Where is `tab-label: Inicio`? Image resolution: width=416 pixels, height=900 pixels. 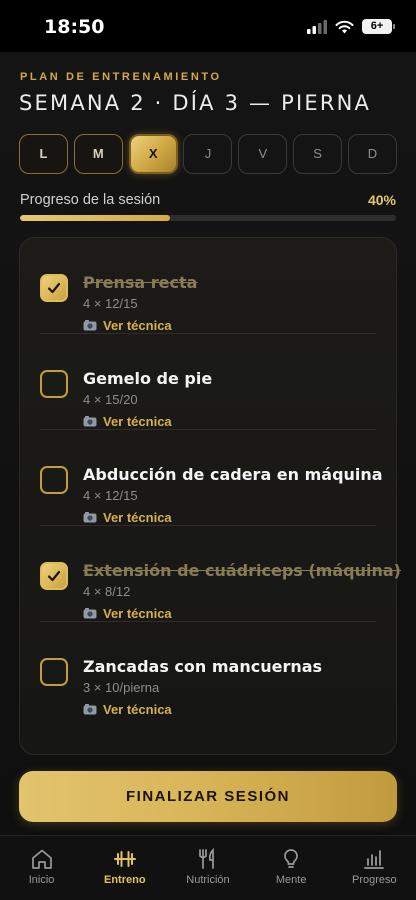 tab-label: Inicio is located at coordinates (41, 880).